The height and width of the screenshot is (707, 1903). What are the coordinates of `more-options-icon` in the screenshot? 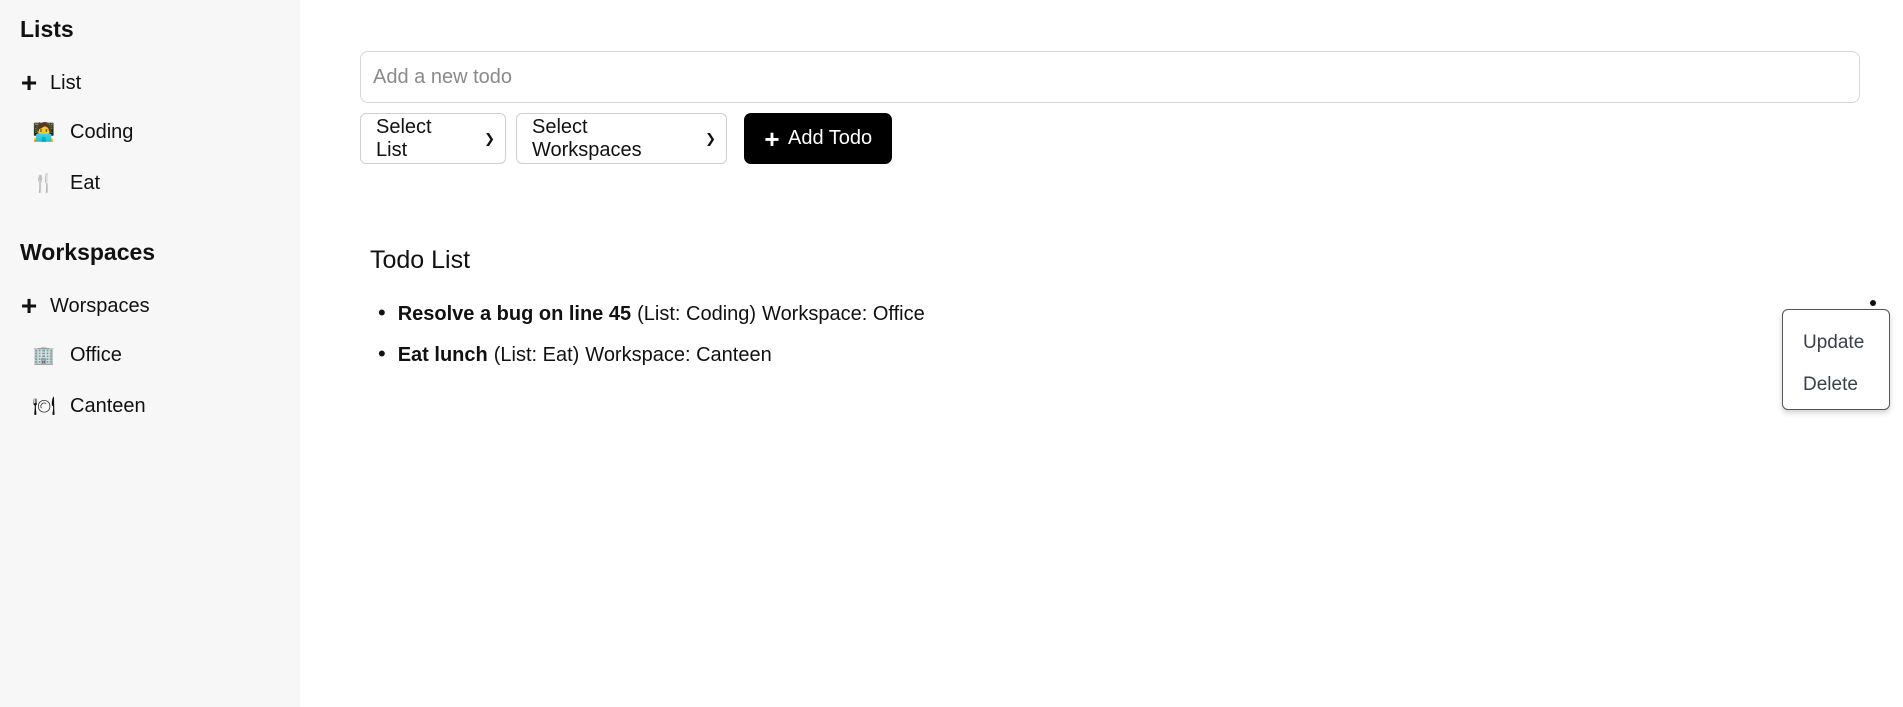 It's located at (1873, 303).